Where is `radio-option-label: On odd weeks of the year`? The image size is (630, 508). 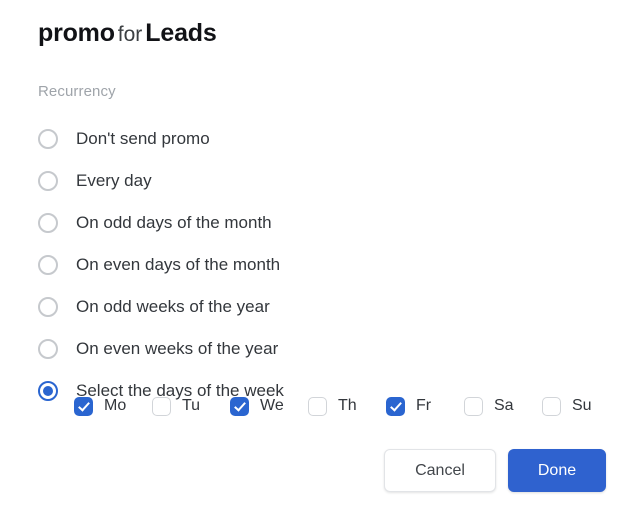
radio-option-label: On odd weeks of the year is located at coordinates (173, 306).